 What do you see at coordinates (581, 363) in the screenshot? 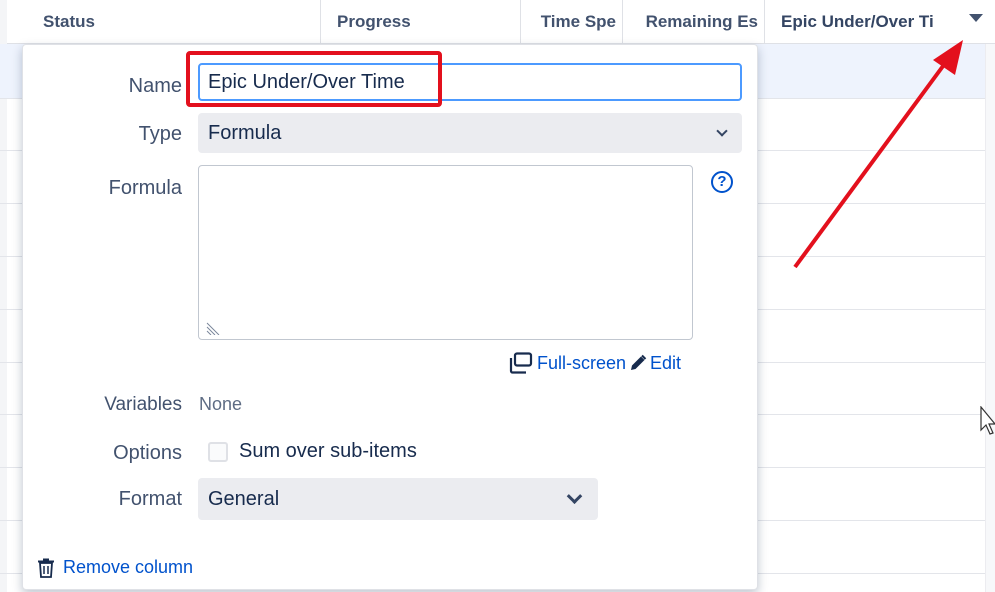
I see `fullscreen-link: Full-screen` at bounding box center [581, 363].